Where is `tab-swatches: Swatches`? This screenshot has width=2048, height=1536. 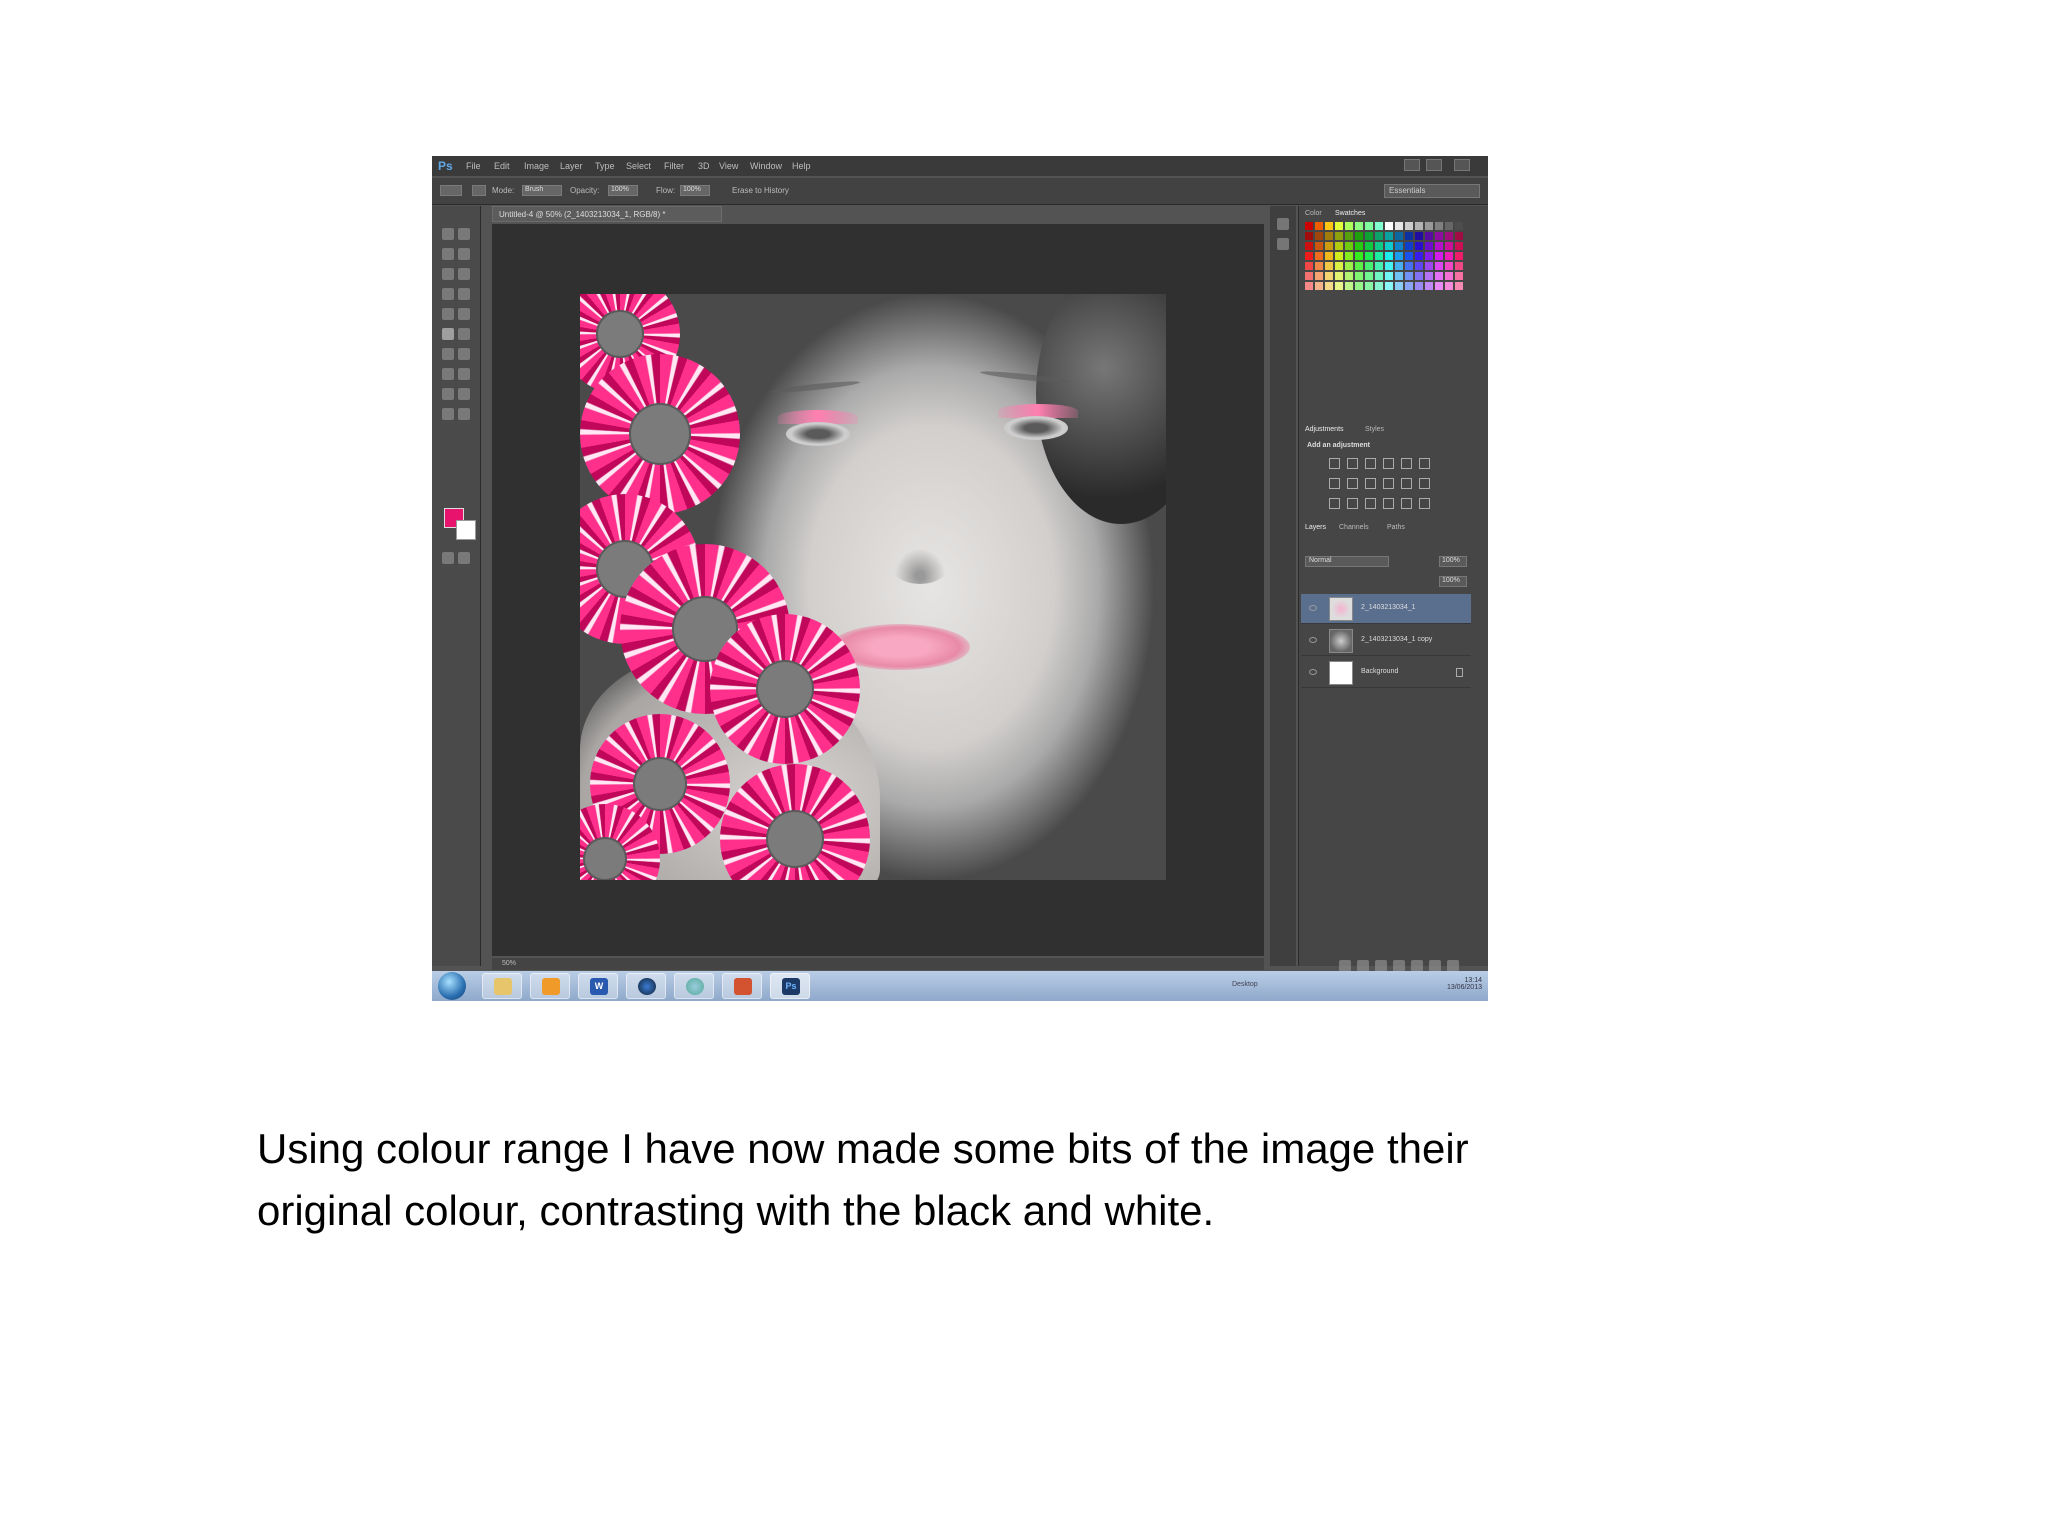
tab-swatches: Swatches is located at coordinates (1350, 215).